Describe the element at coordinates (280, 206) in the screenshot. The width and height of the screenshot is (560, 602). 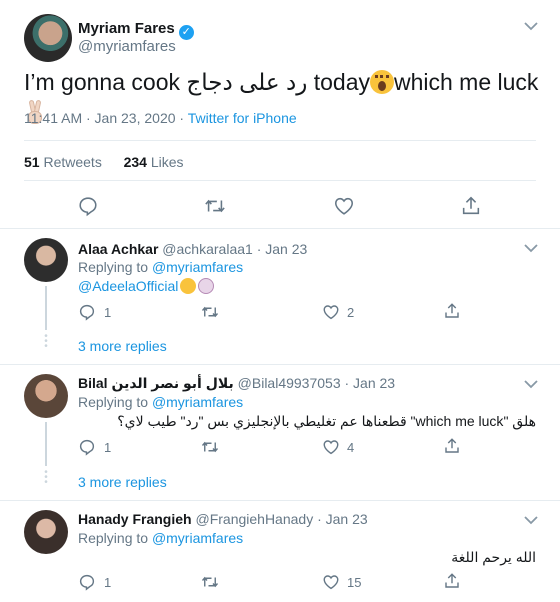
I see `tweet-actions` at that location.